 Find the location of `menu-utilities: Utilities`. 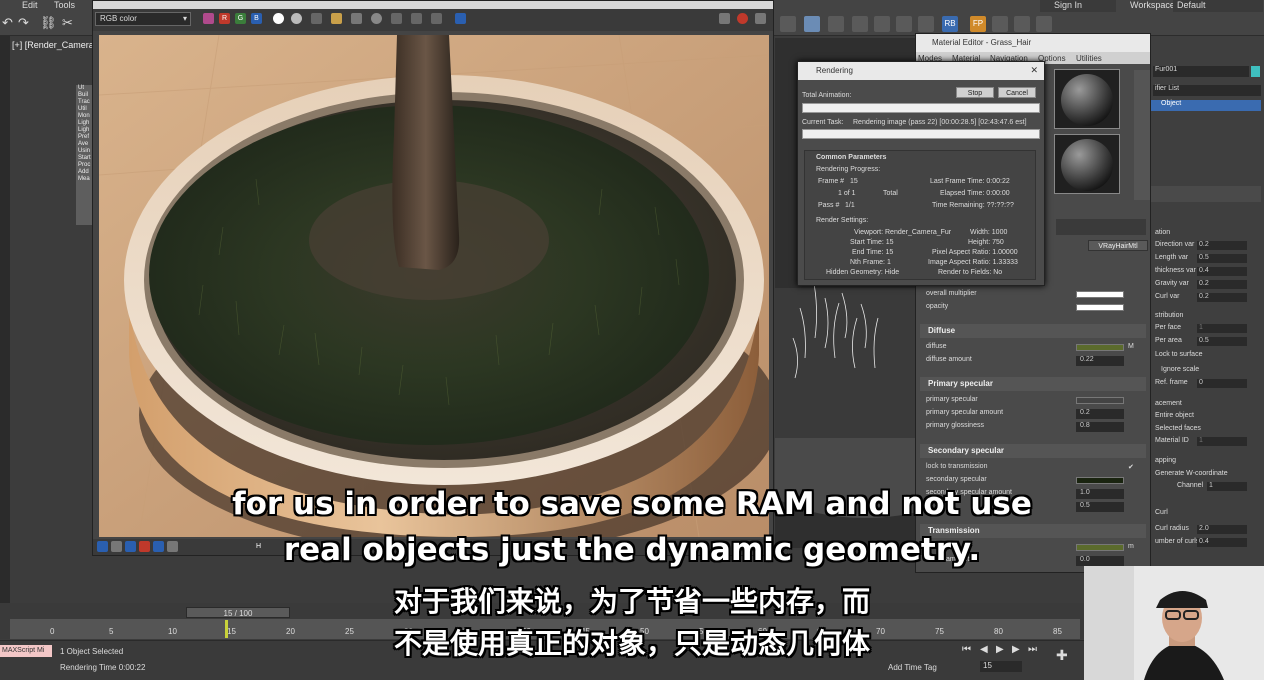

menu-utilities: Utilities is located at coordinates (1089, 58).